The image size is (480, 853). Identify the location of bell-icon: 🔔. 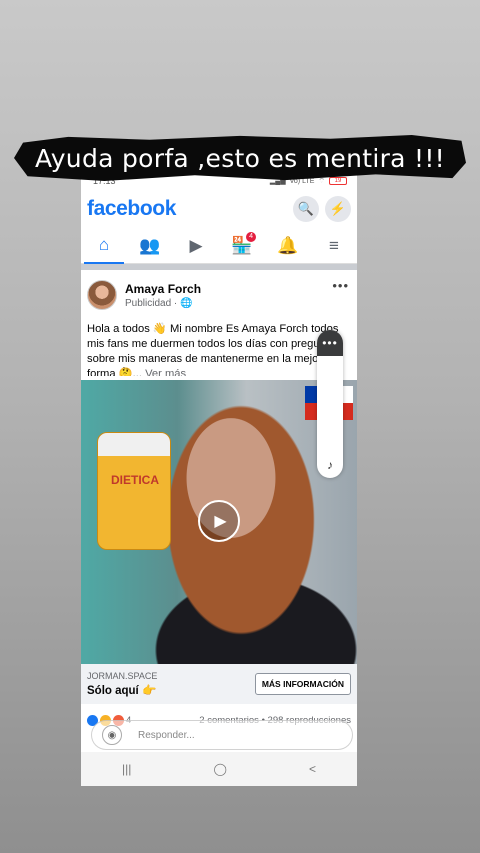
(288, 245).